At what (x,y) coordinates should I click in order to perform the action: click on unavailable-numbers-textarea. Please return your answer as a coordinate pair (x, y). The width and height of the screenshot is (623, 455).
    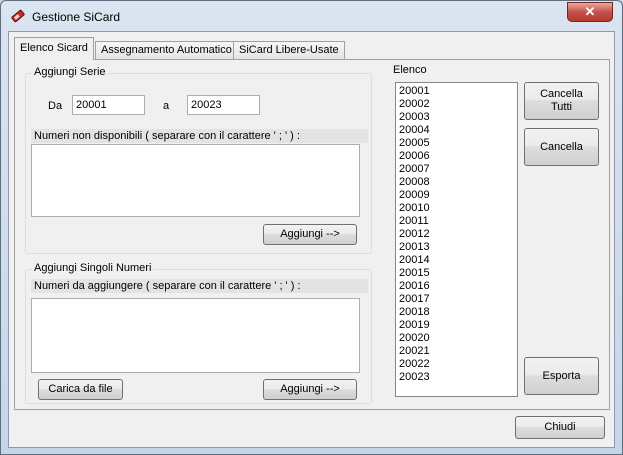
    Looking at the image, I should click on (195, 180).